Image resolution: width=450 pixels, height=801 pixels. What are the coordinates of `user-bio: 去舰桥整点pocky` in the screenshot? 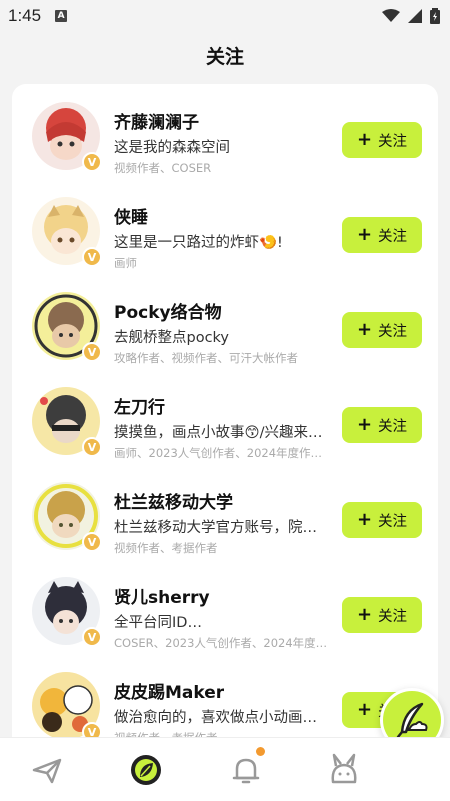 It's located at (172, 338).